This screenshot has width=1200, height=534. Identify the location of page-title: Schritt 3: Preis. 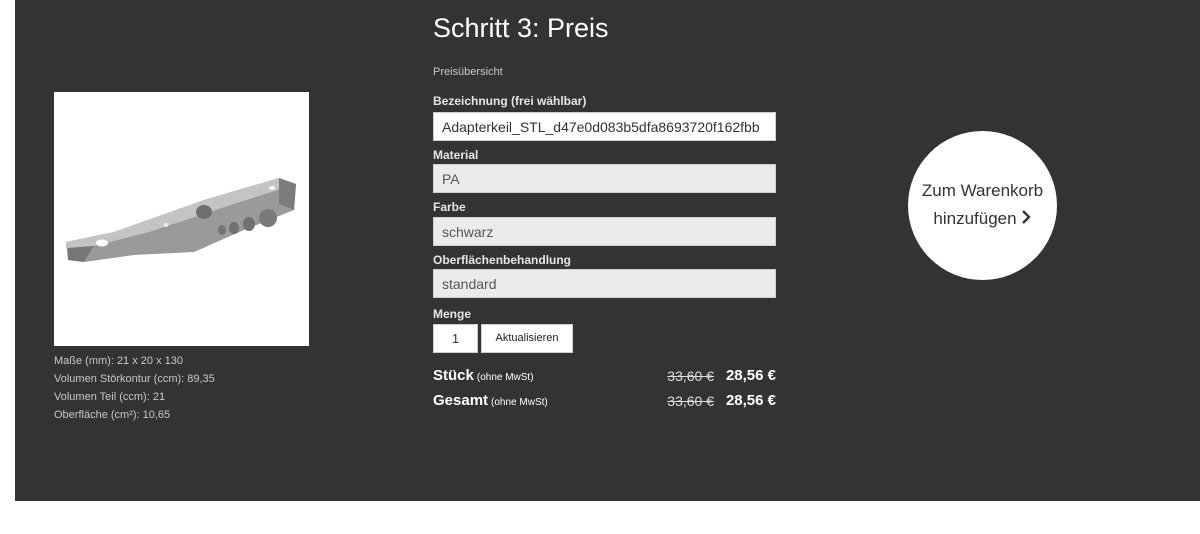
(521, 28).